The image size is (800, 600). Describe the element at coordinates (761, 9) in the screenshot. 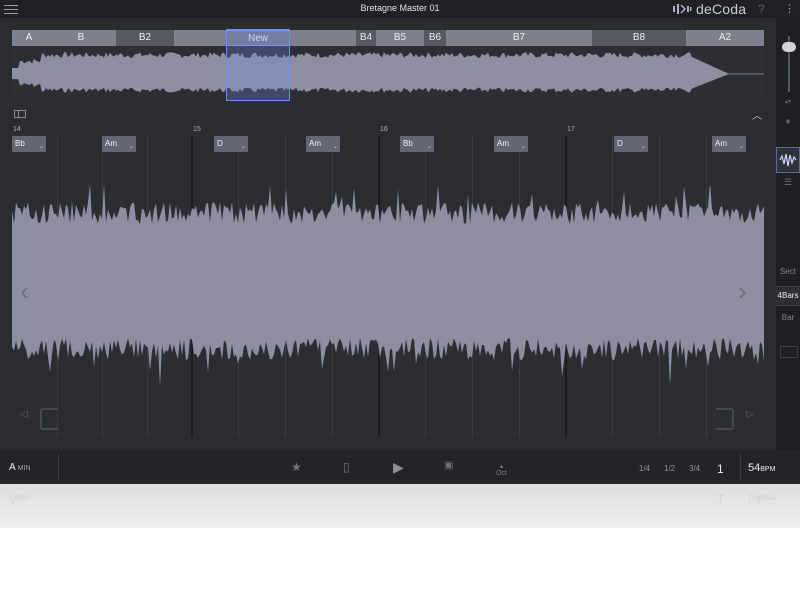

I see `question-icon: ?` at that location.